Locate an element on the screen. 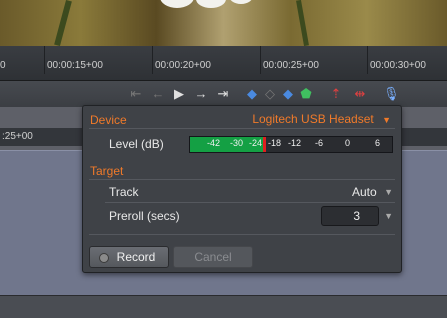 The image size is (447, 318). meter-label: -30 is located at coordinates (237, 143).